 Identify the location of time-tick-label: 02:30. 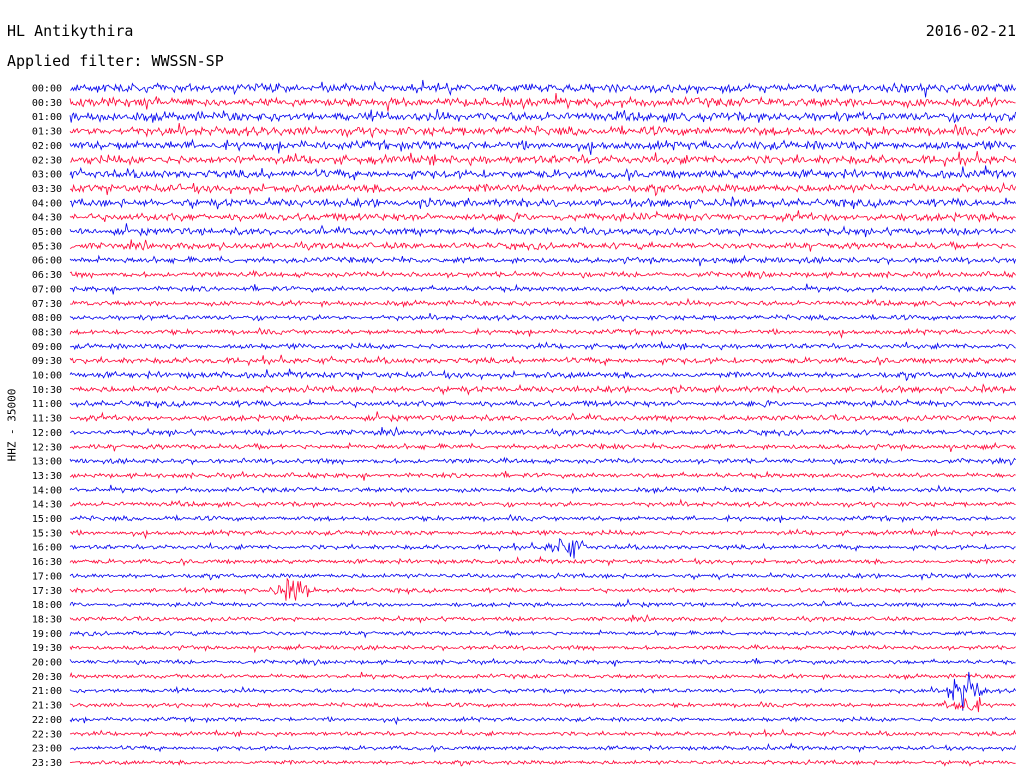
(47, 160).